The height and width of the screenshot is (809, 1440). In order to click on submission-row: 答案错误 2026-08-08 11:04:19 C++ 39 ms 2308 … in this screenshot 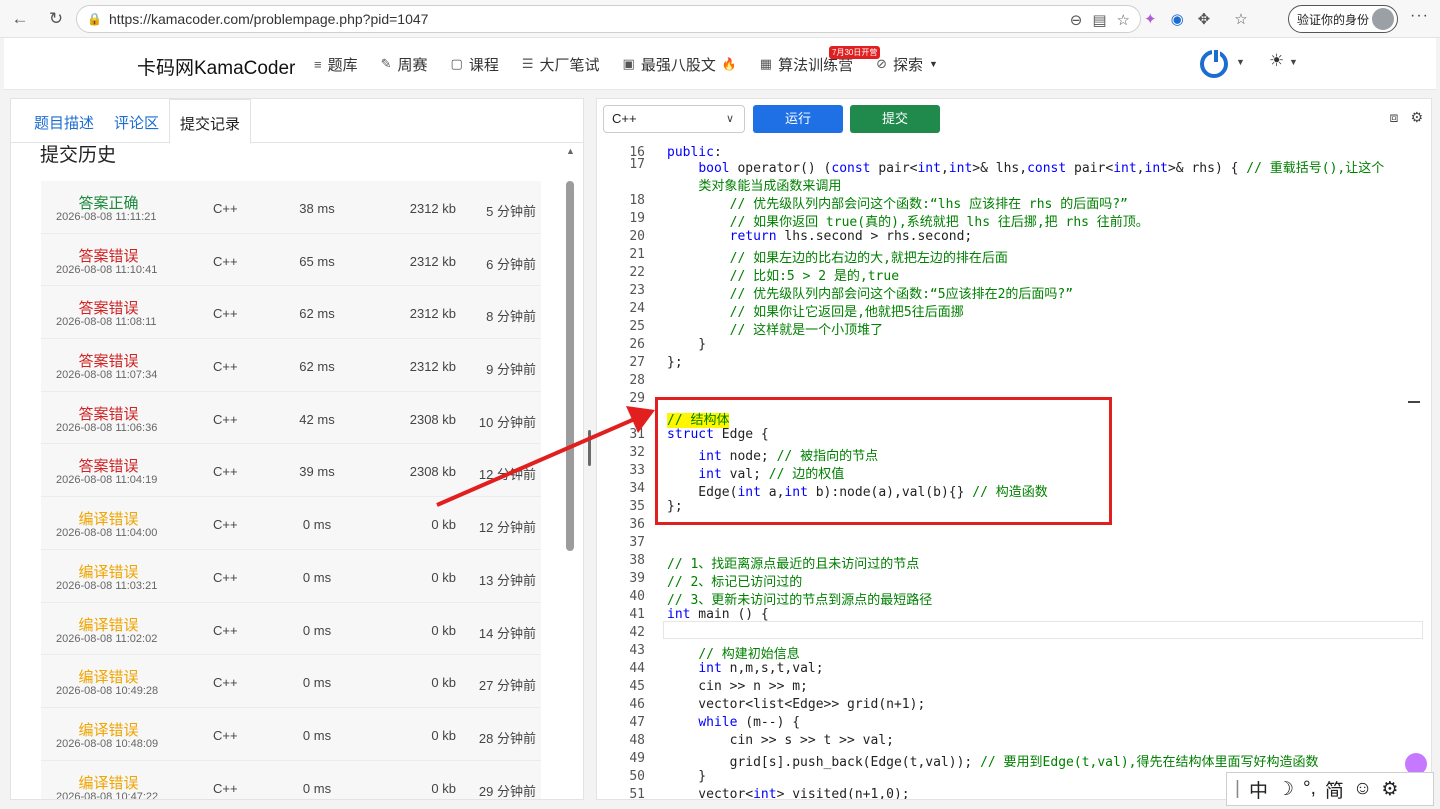, I will do `click(291, 471)`.